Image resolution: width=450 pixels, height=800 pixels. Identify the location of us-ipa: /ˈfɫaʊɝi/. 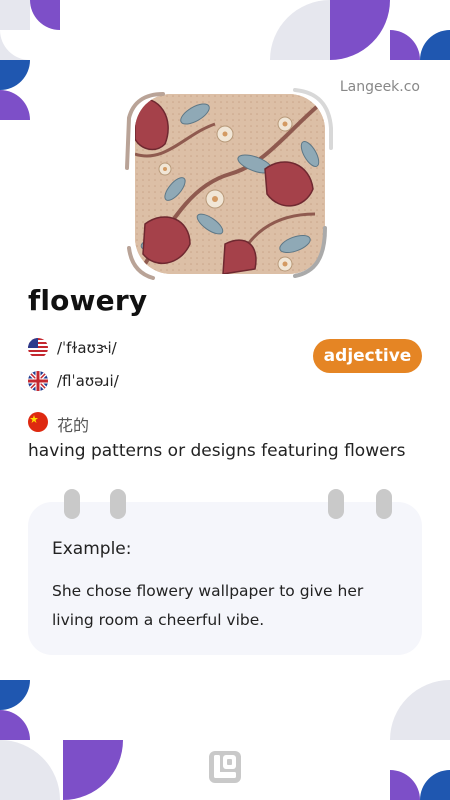
(87, 348).